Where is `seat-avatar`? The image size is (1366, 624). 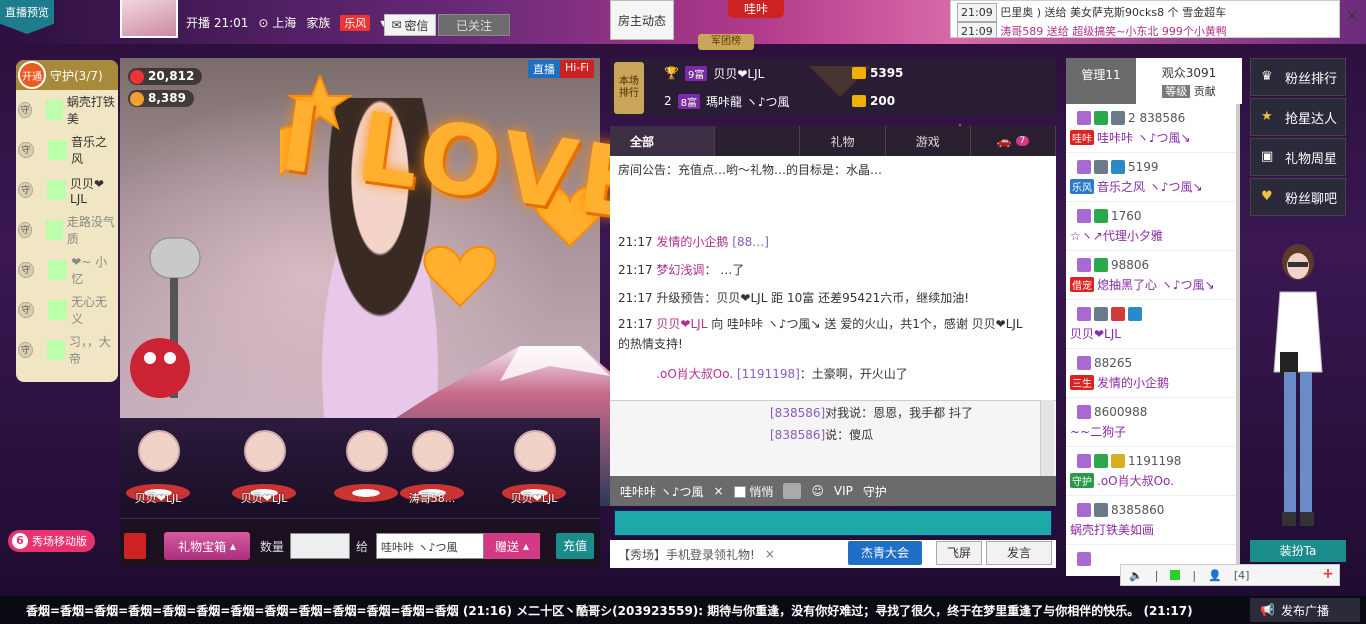
seat-avatar is located at coordinates (535, 451).